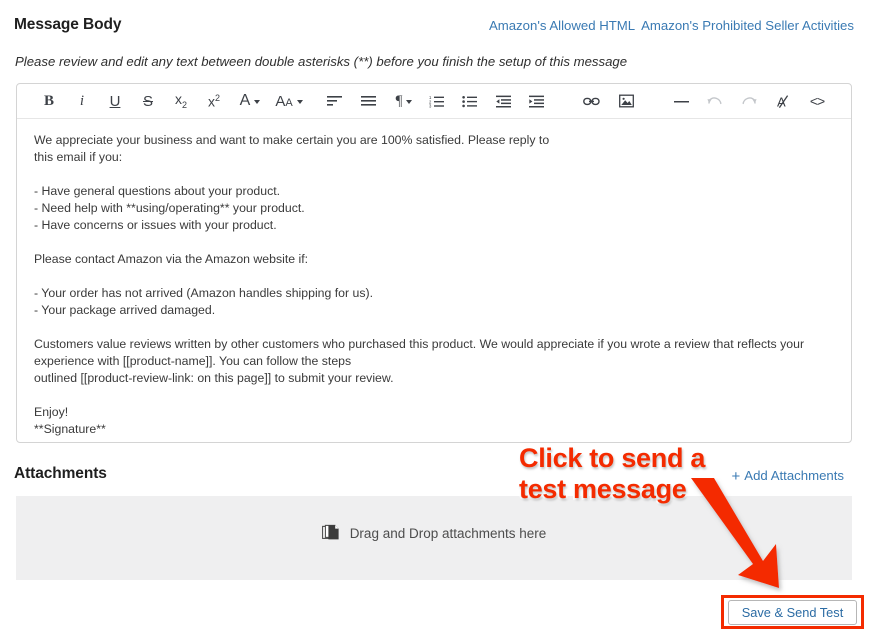 Image resolution: width=870 pixels, height=636 pixels. I want to click on align-justify-icon, so click(368, 100).